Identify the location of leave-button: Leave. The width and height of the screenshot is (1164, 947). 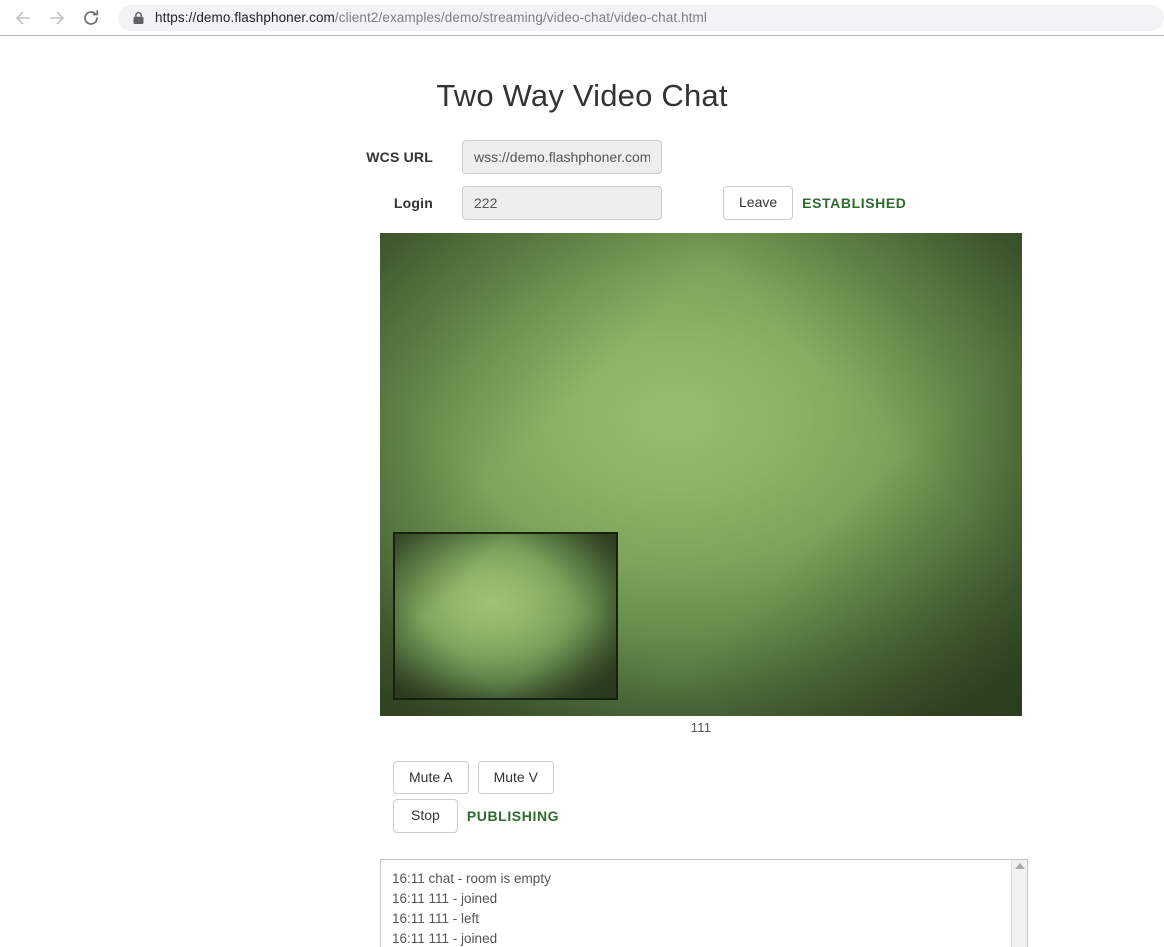
(758, 203).